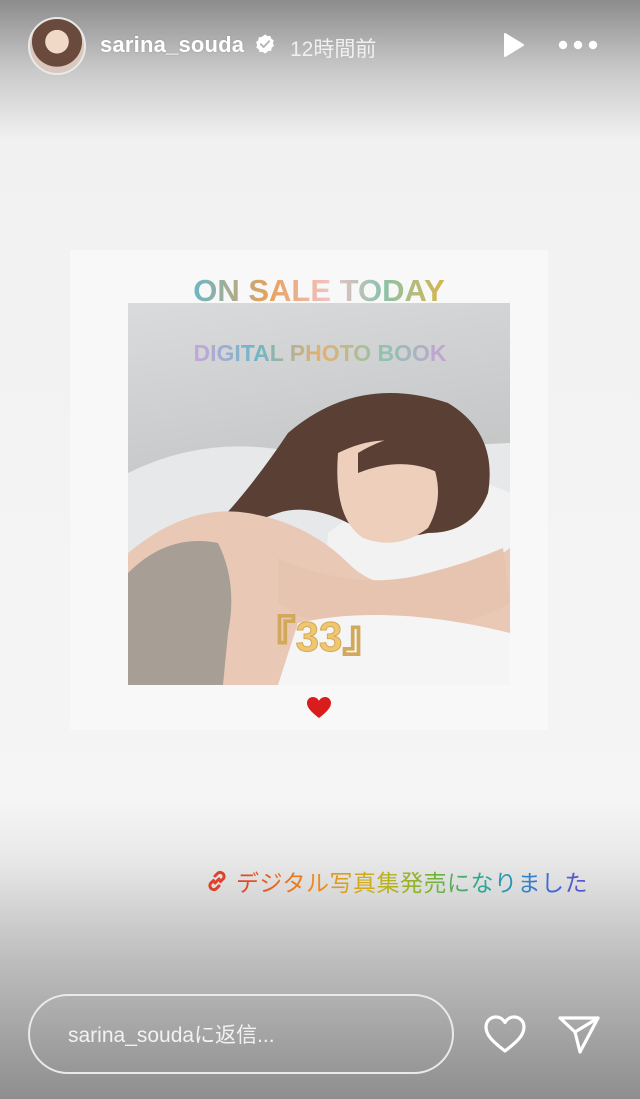 Image resolution: width=640 pixels, height=1099 pixels. I want to click on reply-input, so click(253, 1036).